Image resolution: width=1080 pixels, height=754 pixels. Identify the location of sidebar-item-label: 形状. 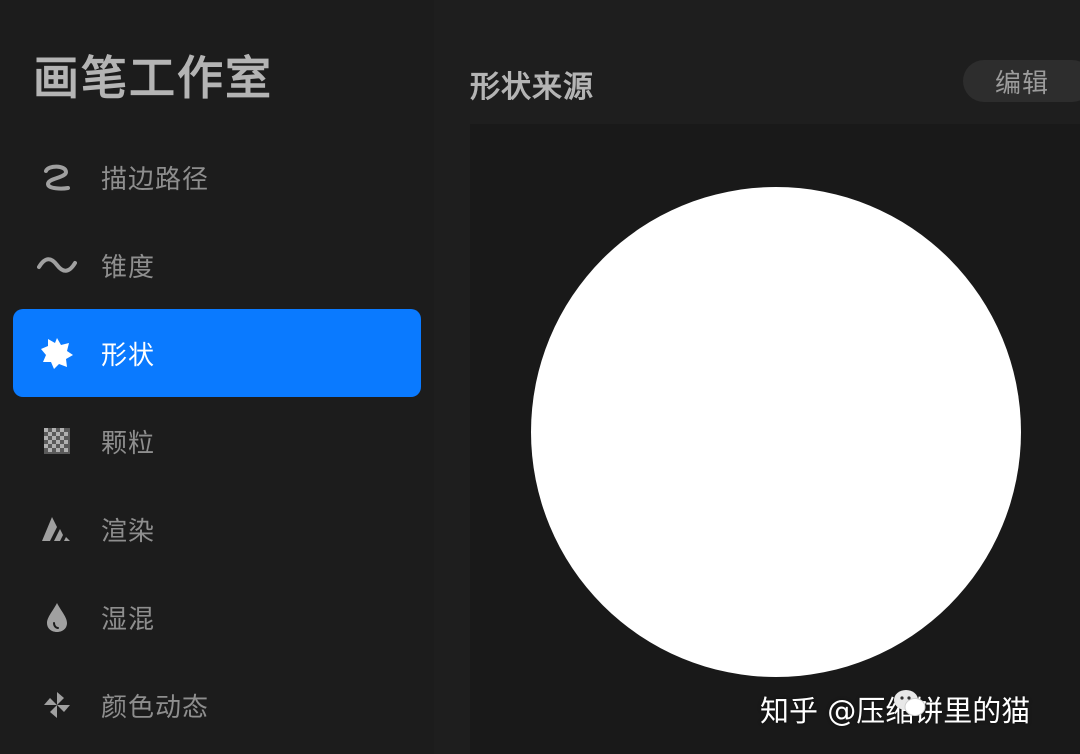
(128, 355).